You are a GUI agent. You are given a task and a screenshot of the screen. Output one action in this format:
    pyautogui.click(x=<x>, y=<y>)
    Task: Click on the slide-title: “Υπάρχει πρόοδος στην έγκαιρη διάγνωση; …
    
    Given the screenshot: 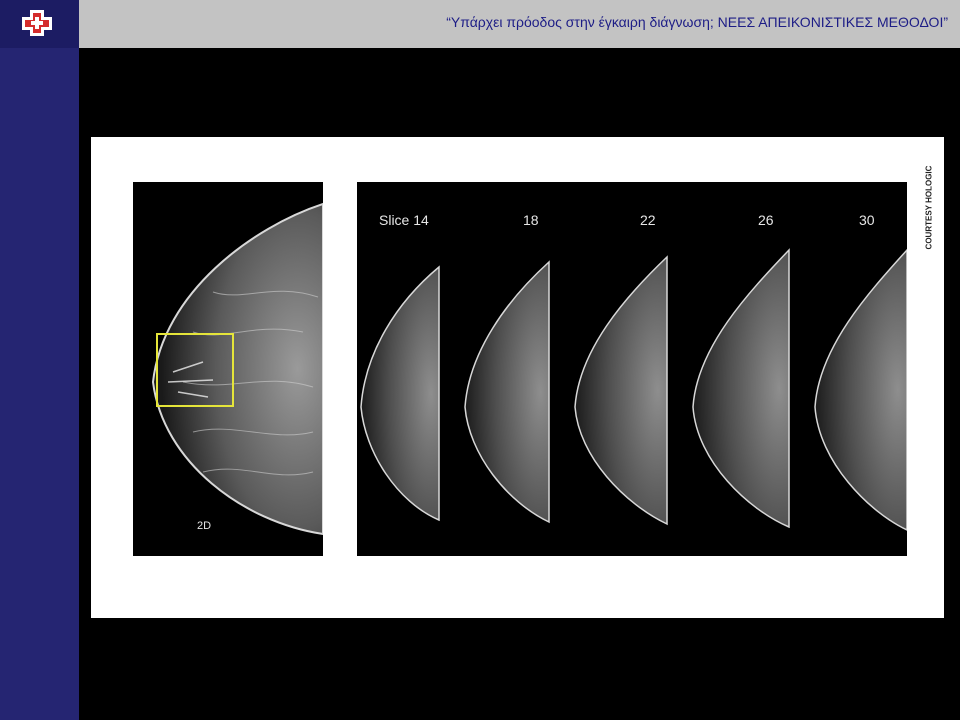 What is the action you would take?
    pyautogui.click(x=697, y=22)
    